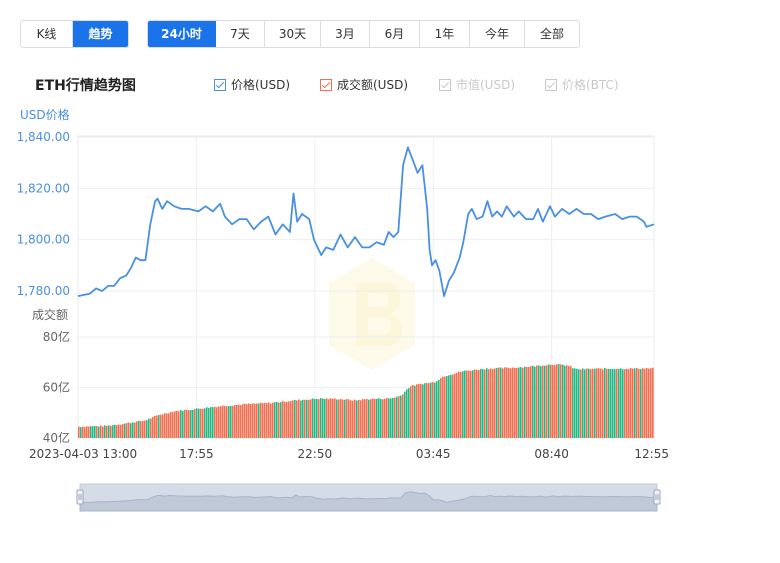  Describe the element at coordinates (315, 454) in the screenshot. I see `x-tick-label: 22:50` at that location.